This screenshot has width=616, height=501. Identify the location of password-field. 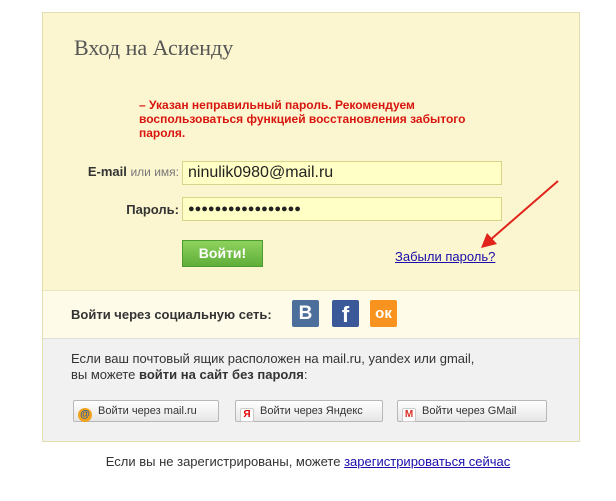
(342, 209).